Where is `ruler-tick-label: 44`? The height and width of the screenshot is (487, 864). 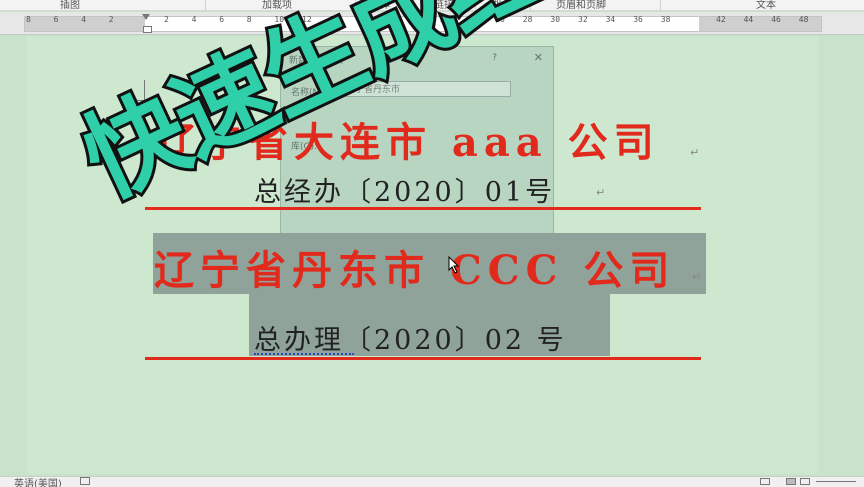
ruler-tick-label: 44 is located at coordinates (748, 19).